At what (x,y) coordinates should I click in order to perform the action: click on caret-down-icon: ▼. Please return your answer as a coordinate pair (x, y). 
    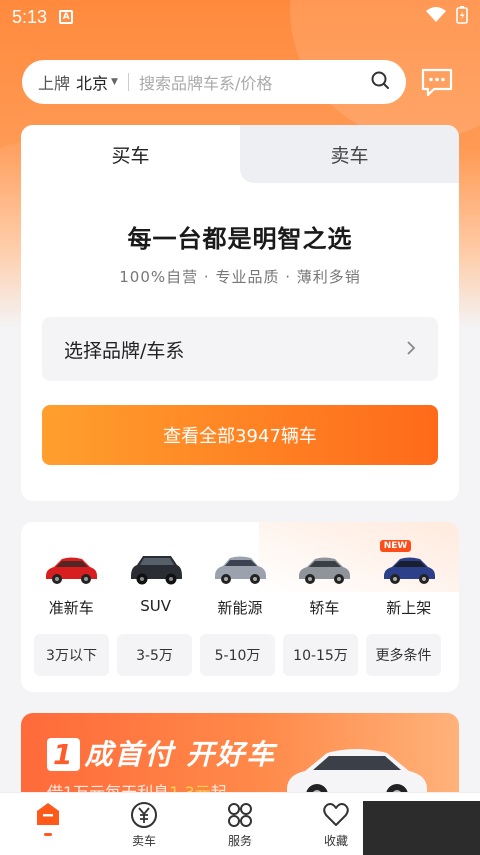
    Looking at the image, I should click on (114, 82).